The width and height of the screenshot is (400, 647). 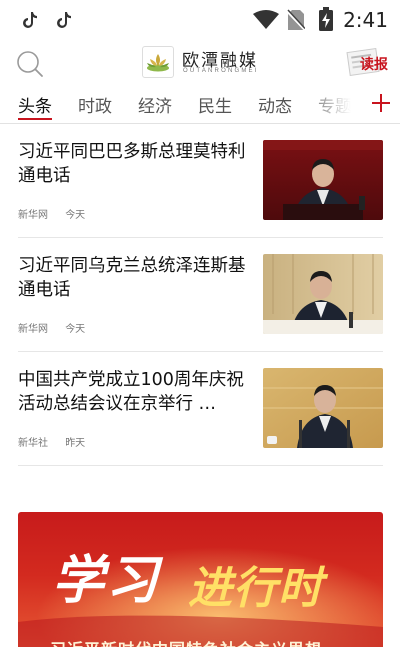 What do you see at coordinates (200, 465) in the screenshot?
I see `list-divider` at bounding box center [200, 465].